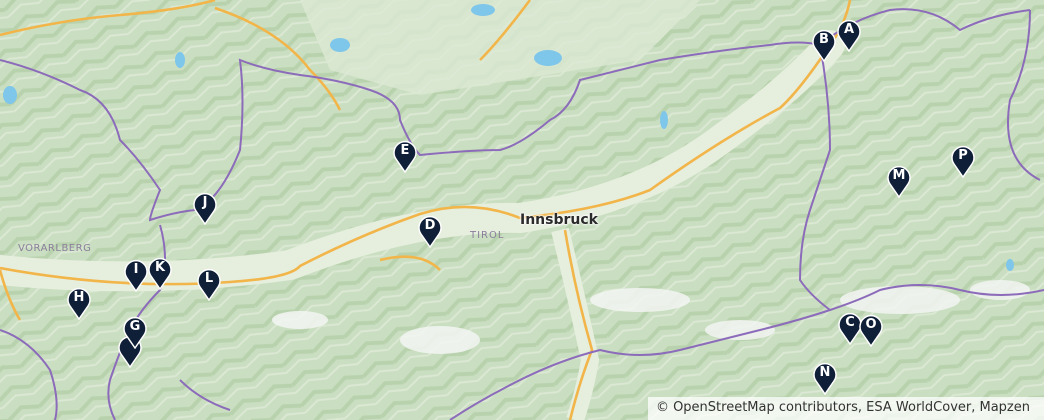  I want to click on map-marker-n: N, so click(825, 378).